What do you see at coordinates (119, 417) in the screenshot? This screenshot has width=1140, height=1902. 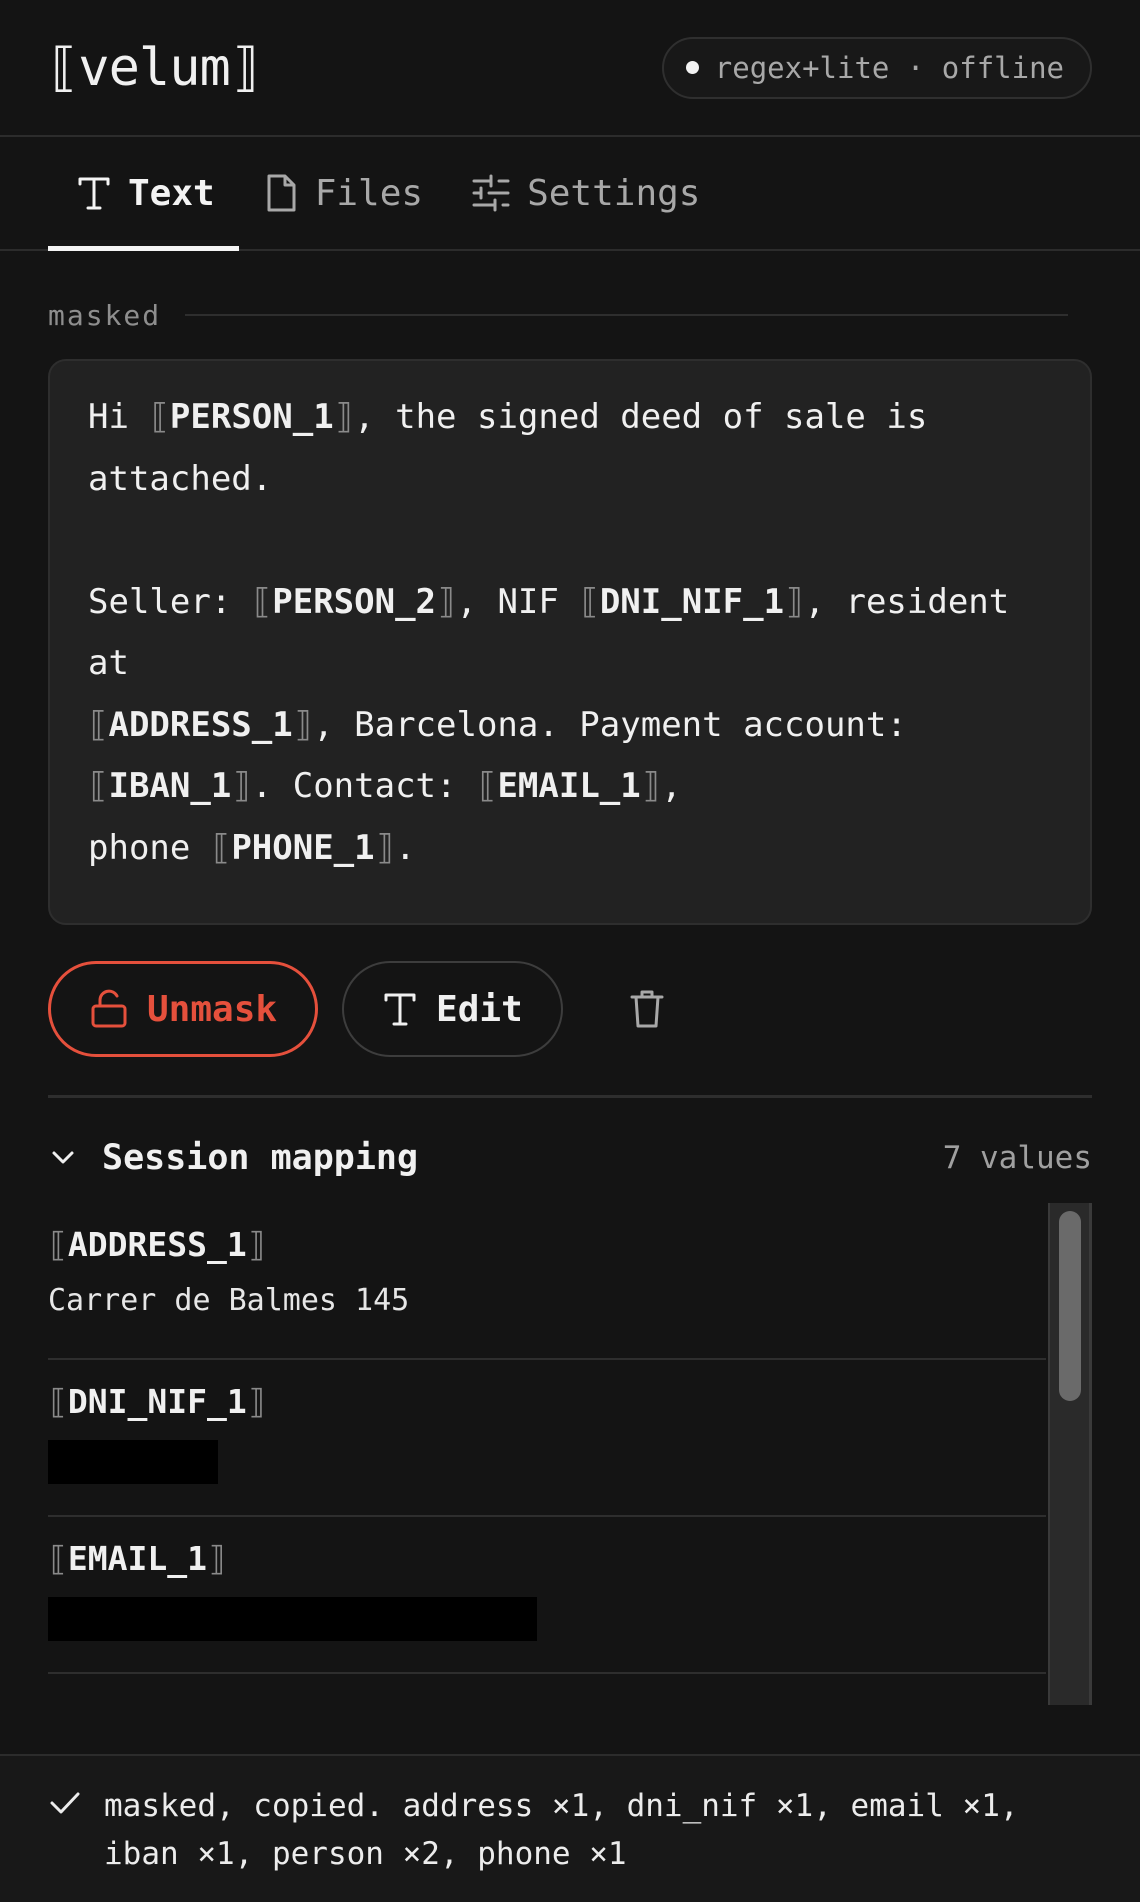 I see `plain-text: Hi` at bounding box center [119, 417].